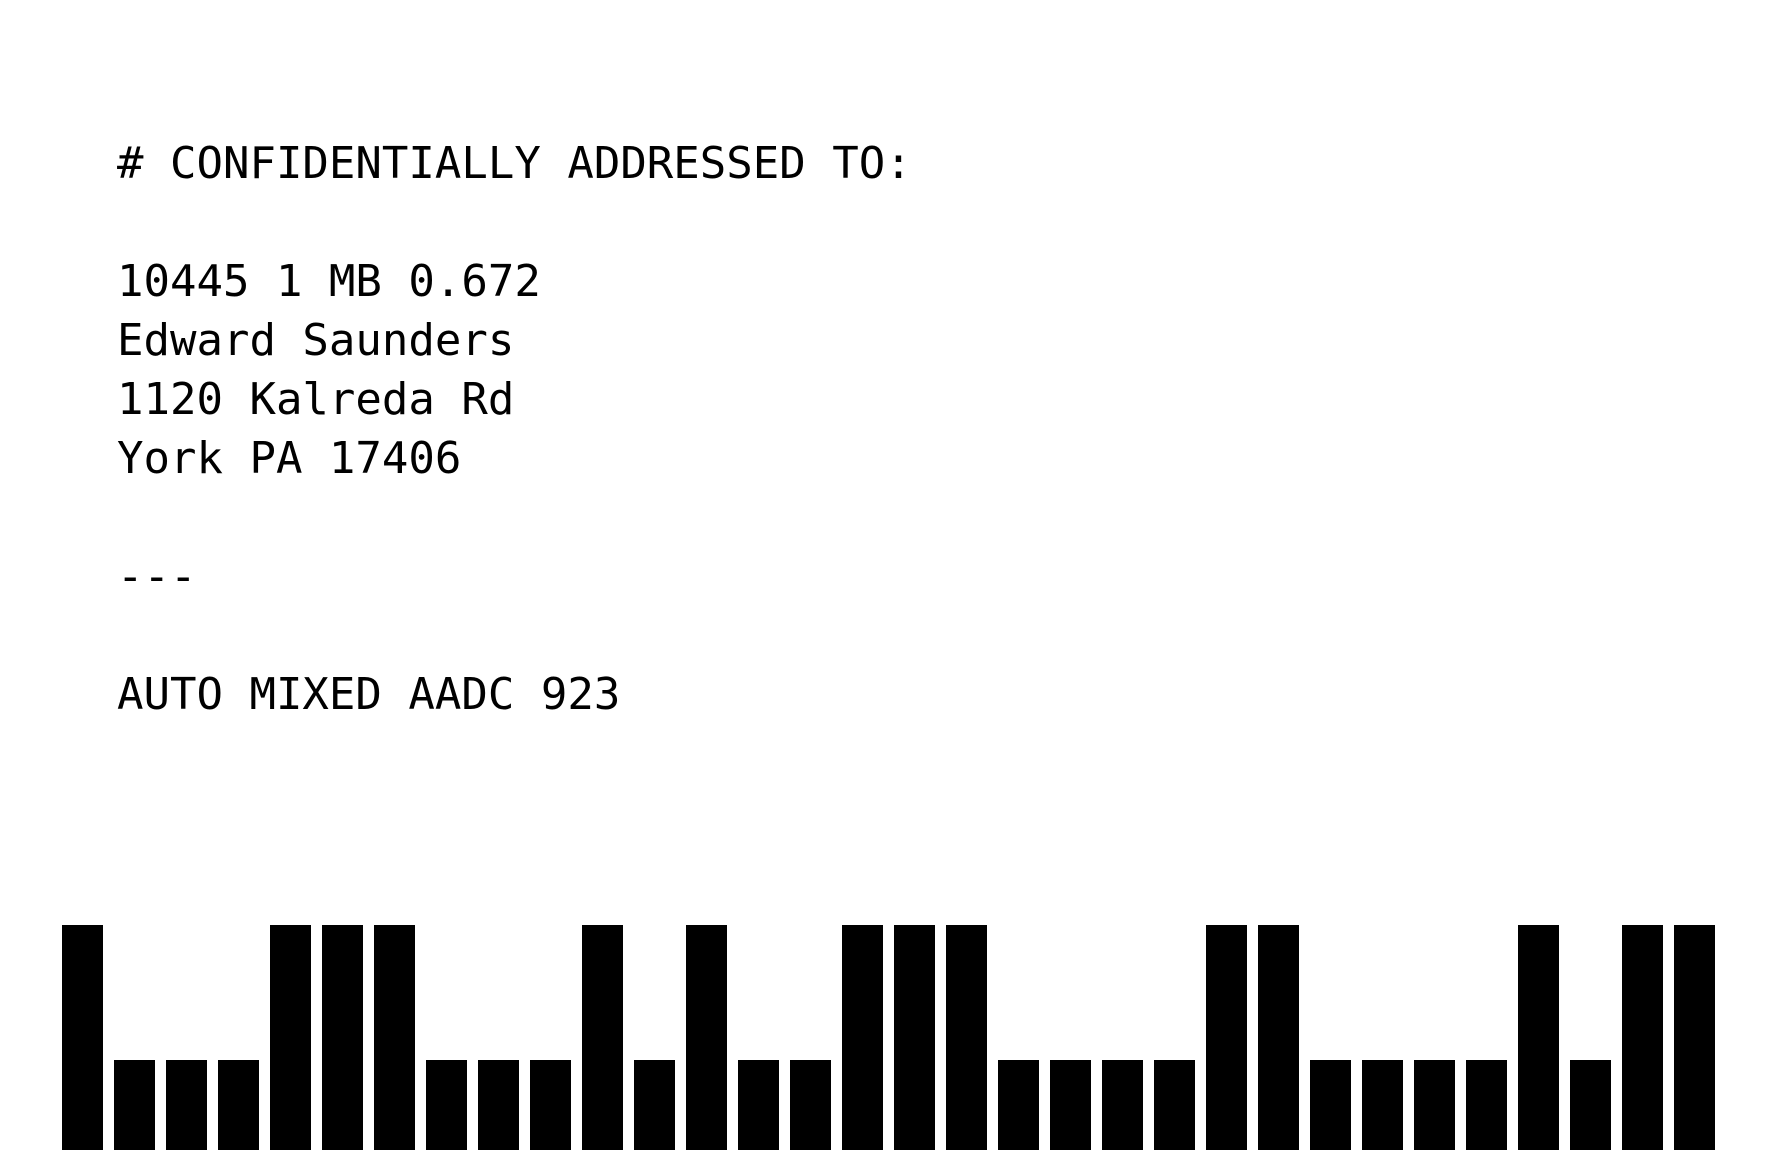  Describe the element at coordinates (316, 340) in the screenshot. I see `address-line-recipient: Edward Saunders` at that location.